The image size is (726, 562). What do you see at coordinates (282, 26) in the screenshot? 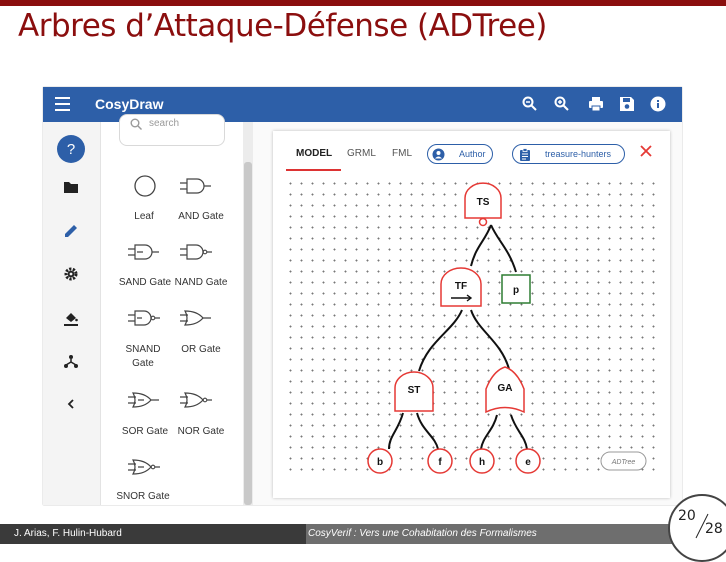
I see `slide-title: Arbres d’Attaque-Défense (ADTree)` at bounding box center [282, 26].